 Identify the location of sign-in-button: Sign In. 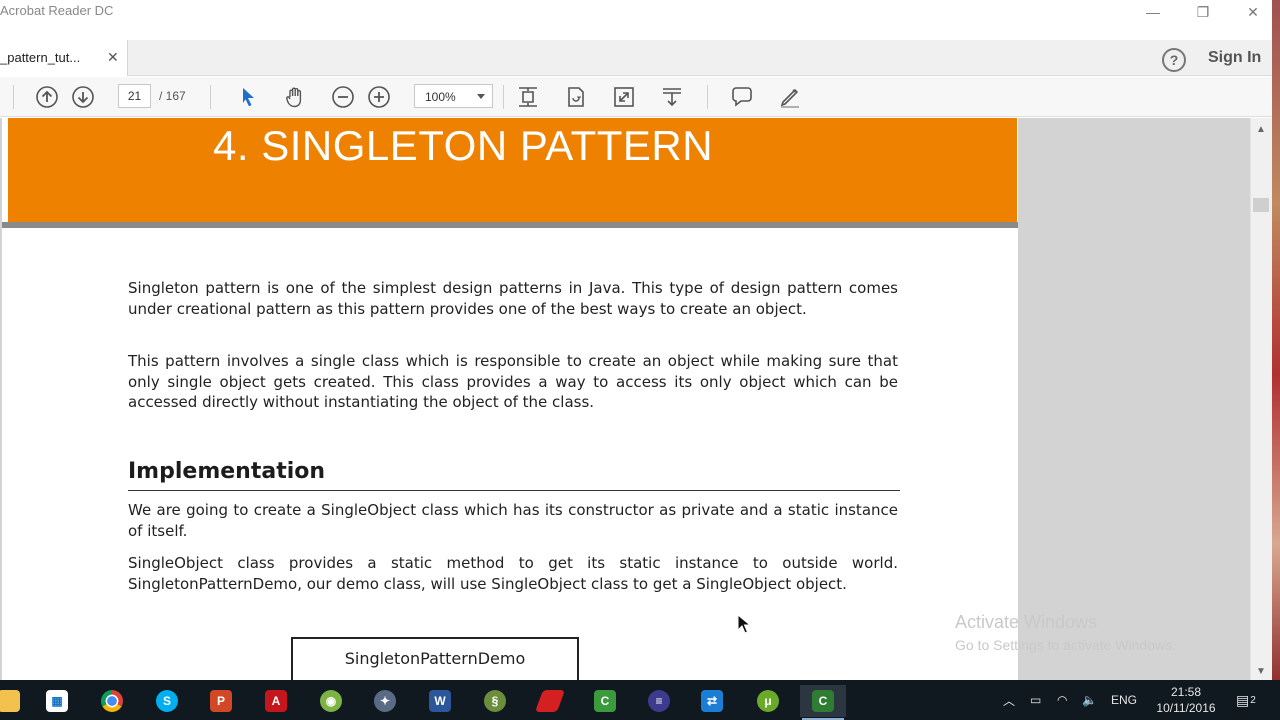
(1234, 58).